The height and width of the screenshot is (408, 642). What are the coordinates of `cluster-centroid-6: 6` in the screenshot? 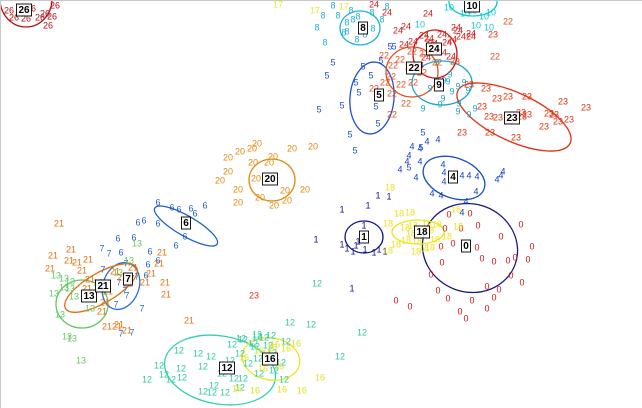 It's located at (186, 223).